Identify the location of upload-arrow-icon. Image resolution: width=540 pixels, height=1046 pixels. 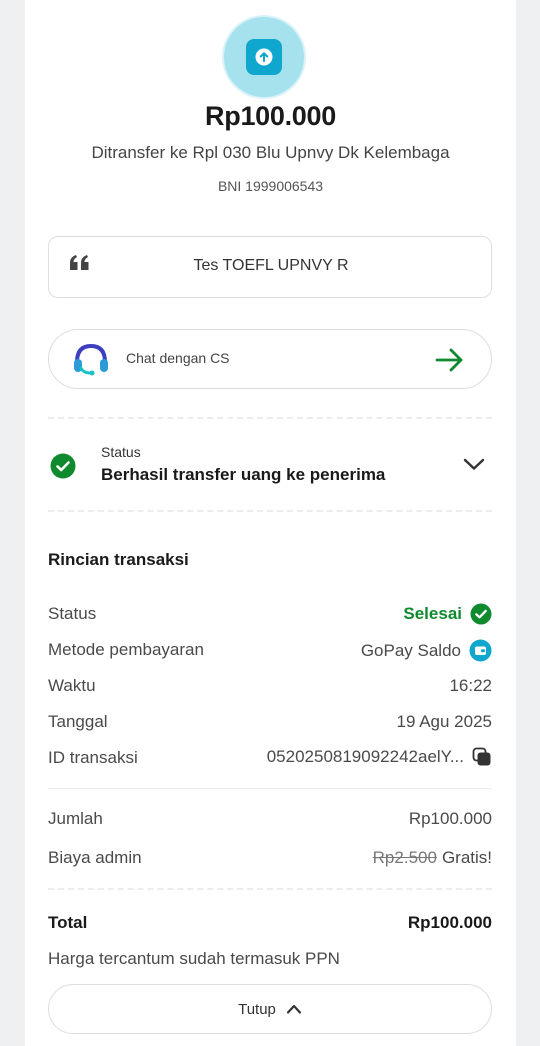
(264, 57).